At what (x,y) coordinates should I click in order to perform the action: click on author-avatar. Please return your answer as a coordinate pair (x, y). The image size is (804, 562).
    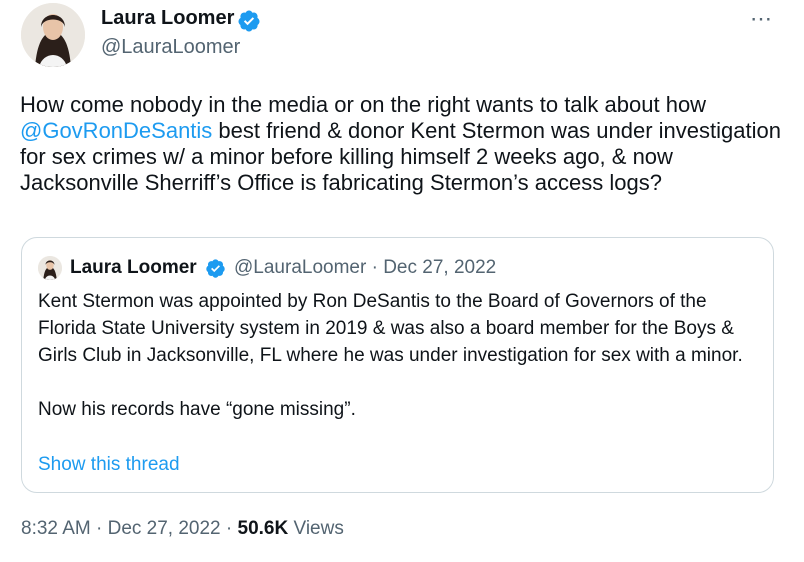
    Looking at the image, I should click on (53, 35).